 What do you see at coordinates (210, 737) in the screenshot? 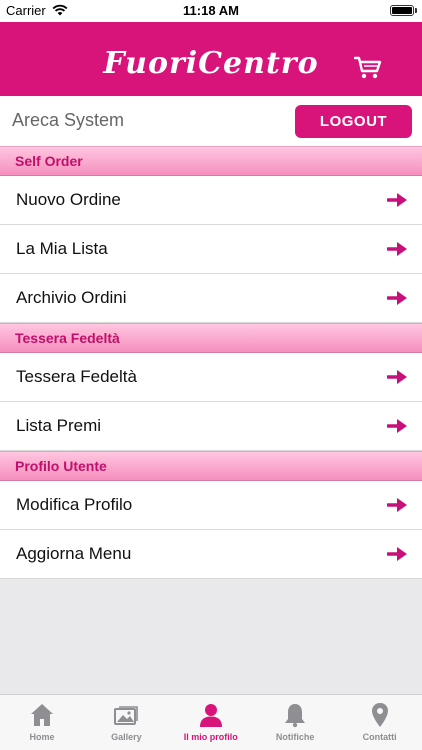
I see `tab-label: Il mio profilo` at bounding box center [210, 737].